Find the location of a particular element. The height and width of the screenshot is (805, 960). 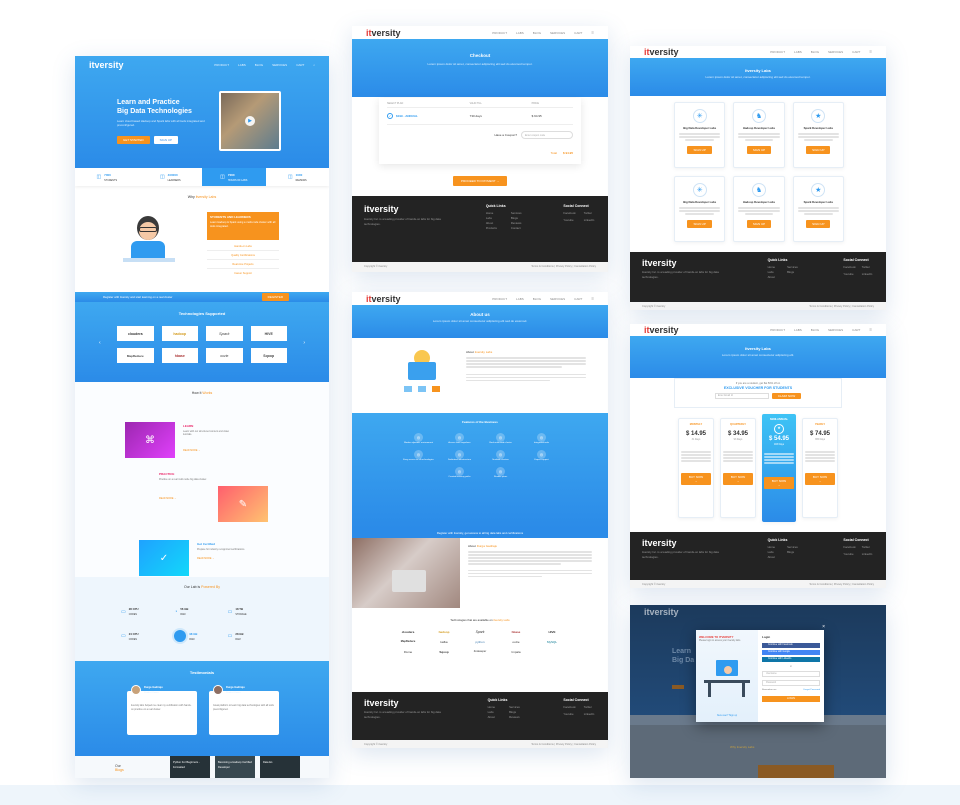

password-input: Password is located at coordinates (791, 683).